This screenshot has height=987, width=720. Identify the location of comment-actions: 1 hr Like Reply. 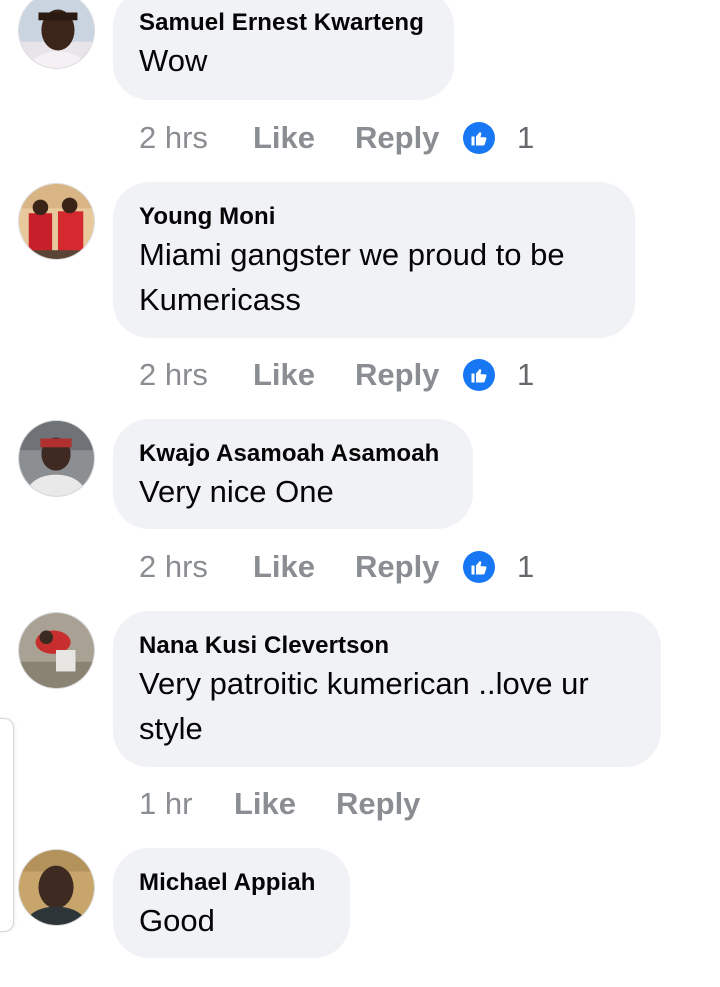
(291, 804).